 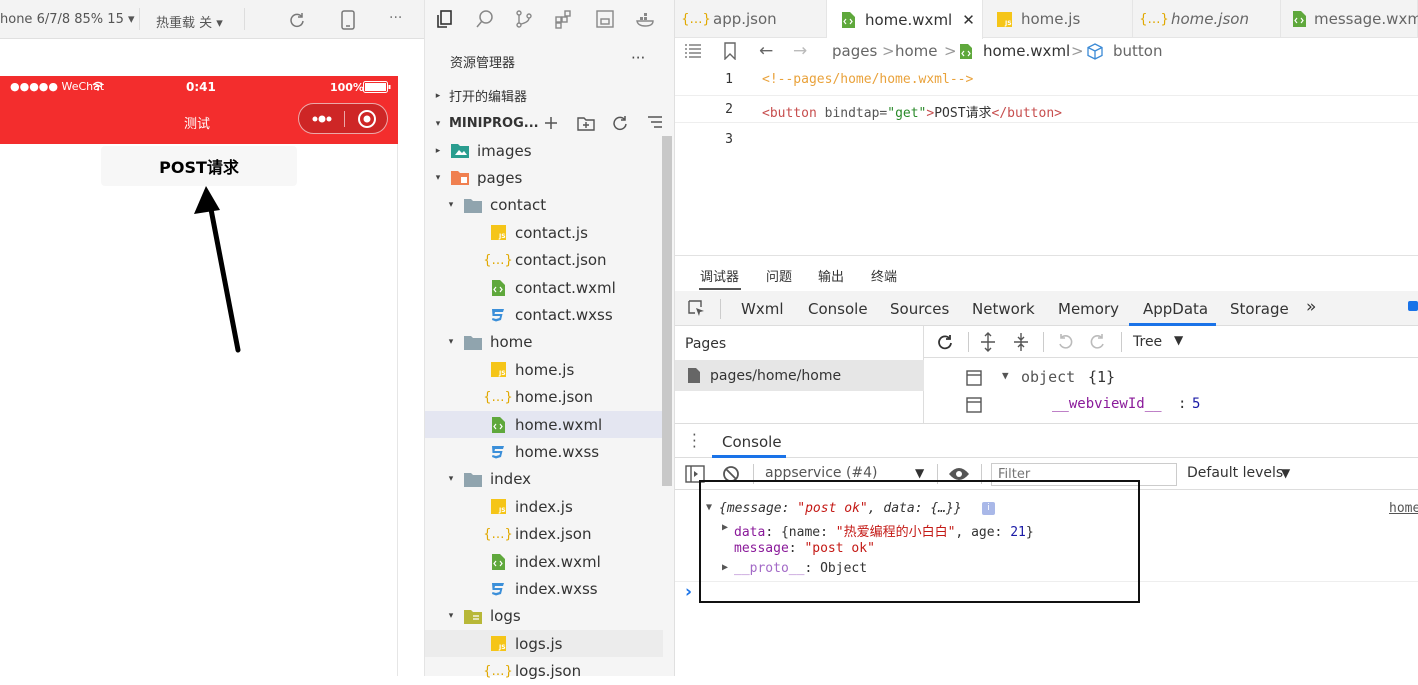 I want to click on message-icon, so click(x=1413, y=306).